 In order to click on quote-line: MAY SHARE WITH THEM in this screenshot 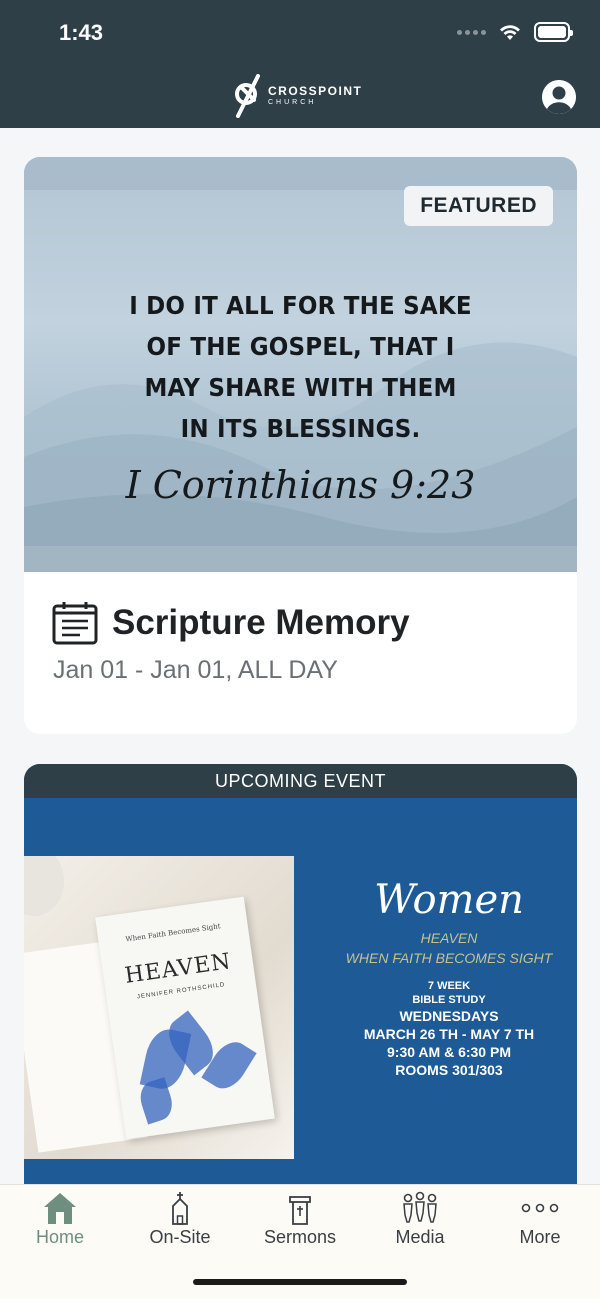, I will do `click(300, 387)`.